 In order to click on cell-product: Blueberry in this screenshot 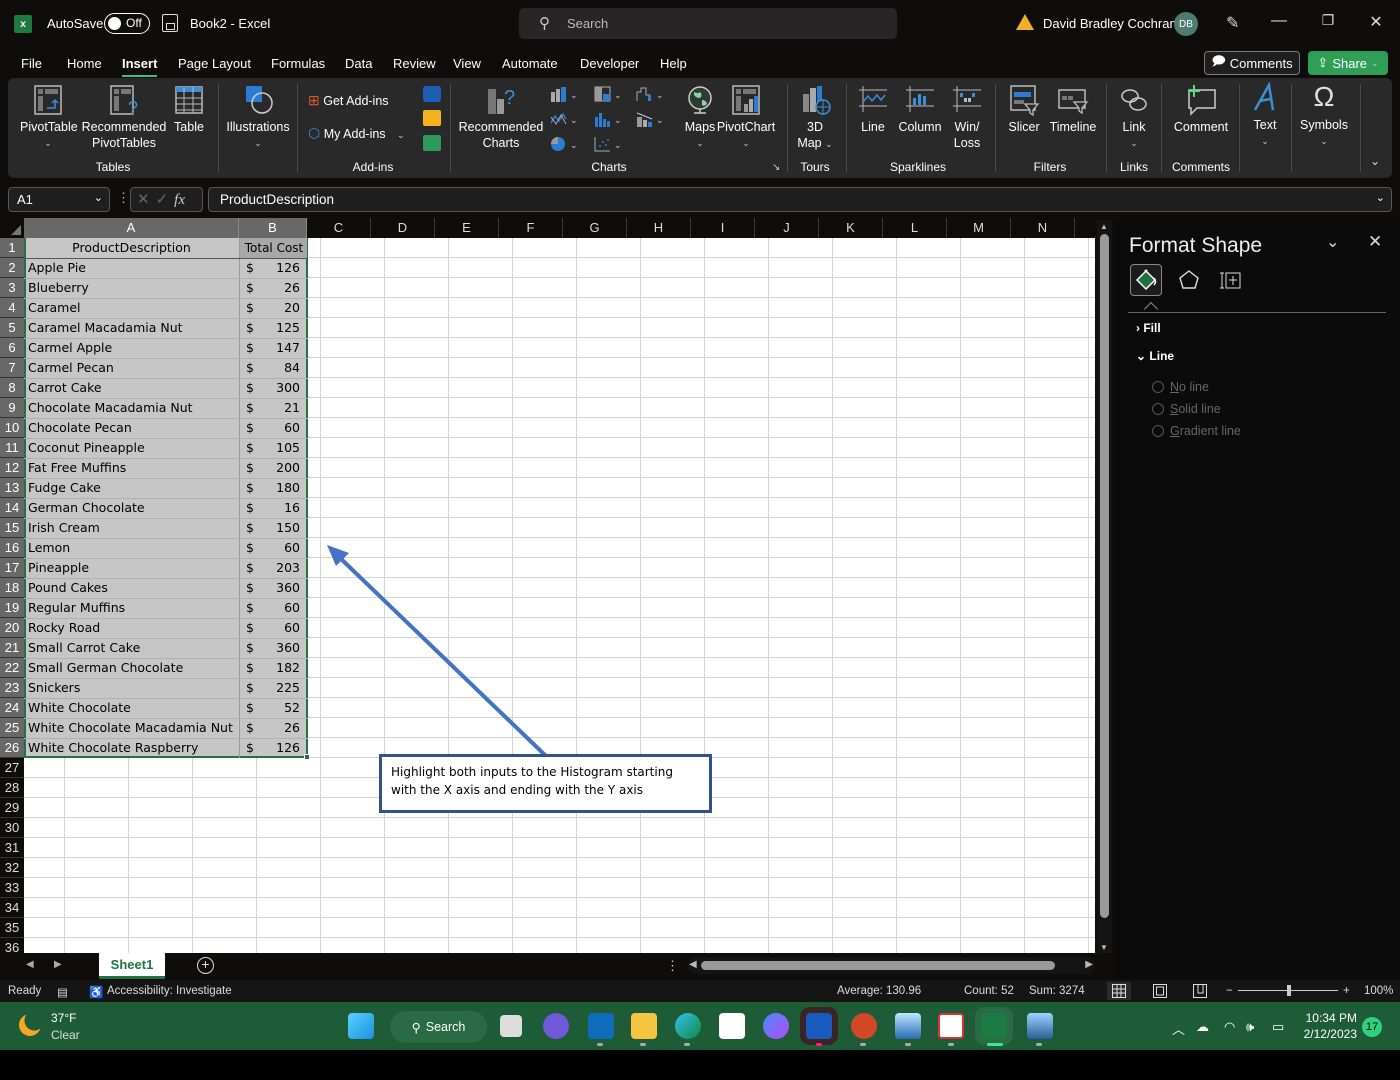, I will do `click(133, 288)`.